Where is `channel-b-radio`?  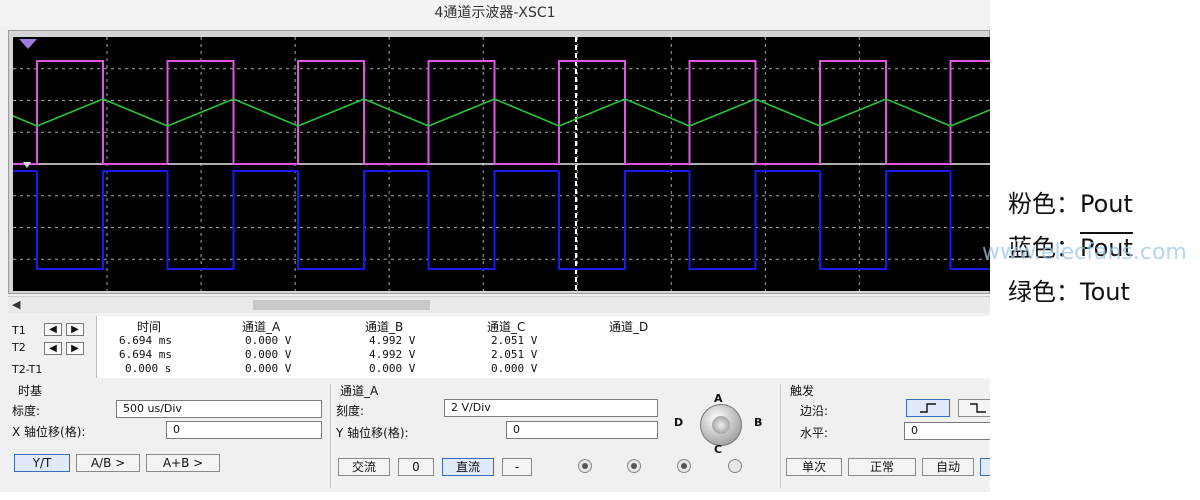
channel-b-radio is located at coordinates (634, 466).